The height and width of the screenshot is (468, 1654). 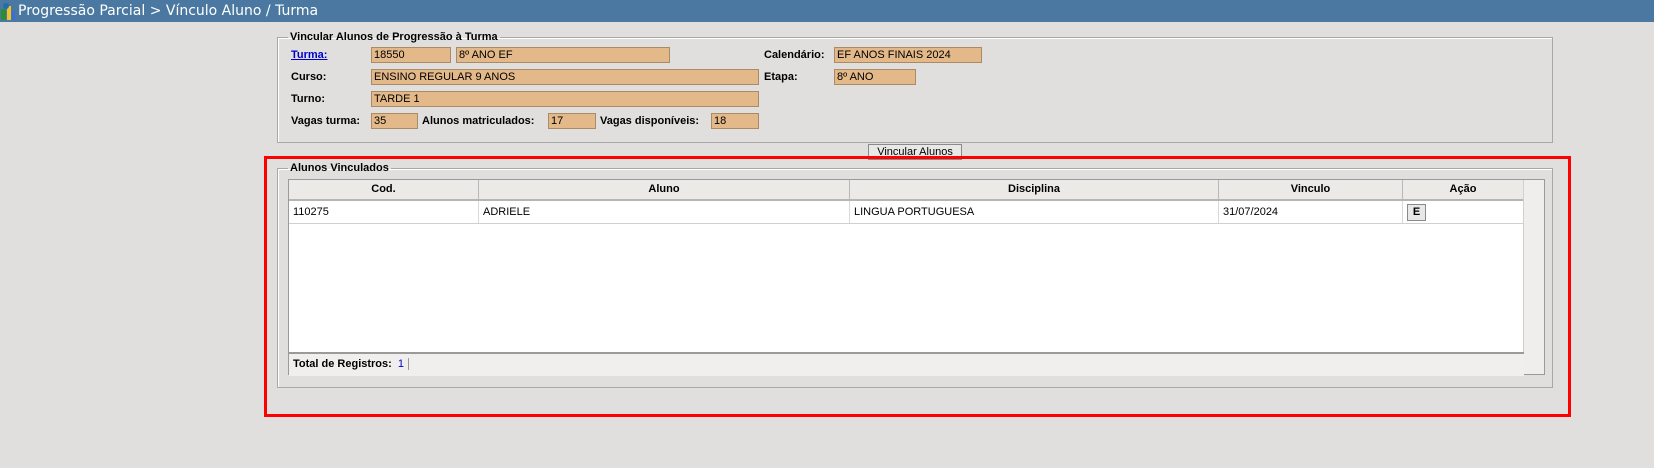 What do you see at coordinates (326, 121) in the screenshot?
I see `vagas-turma-label: Vagas turma:` at bounding box center [326, 121].